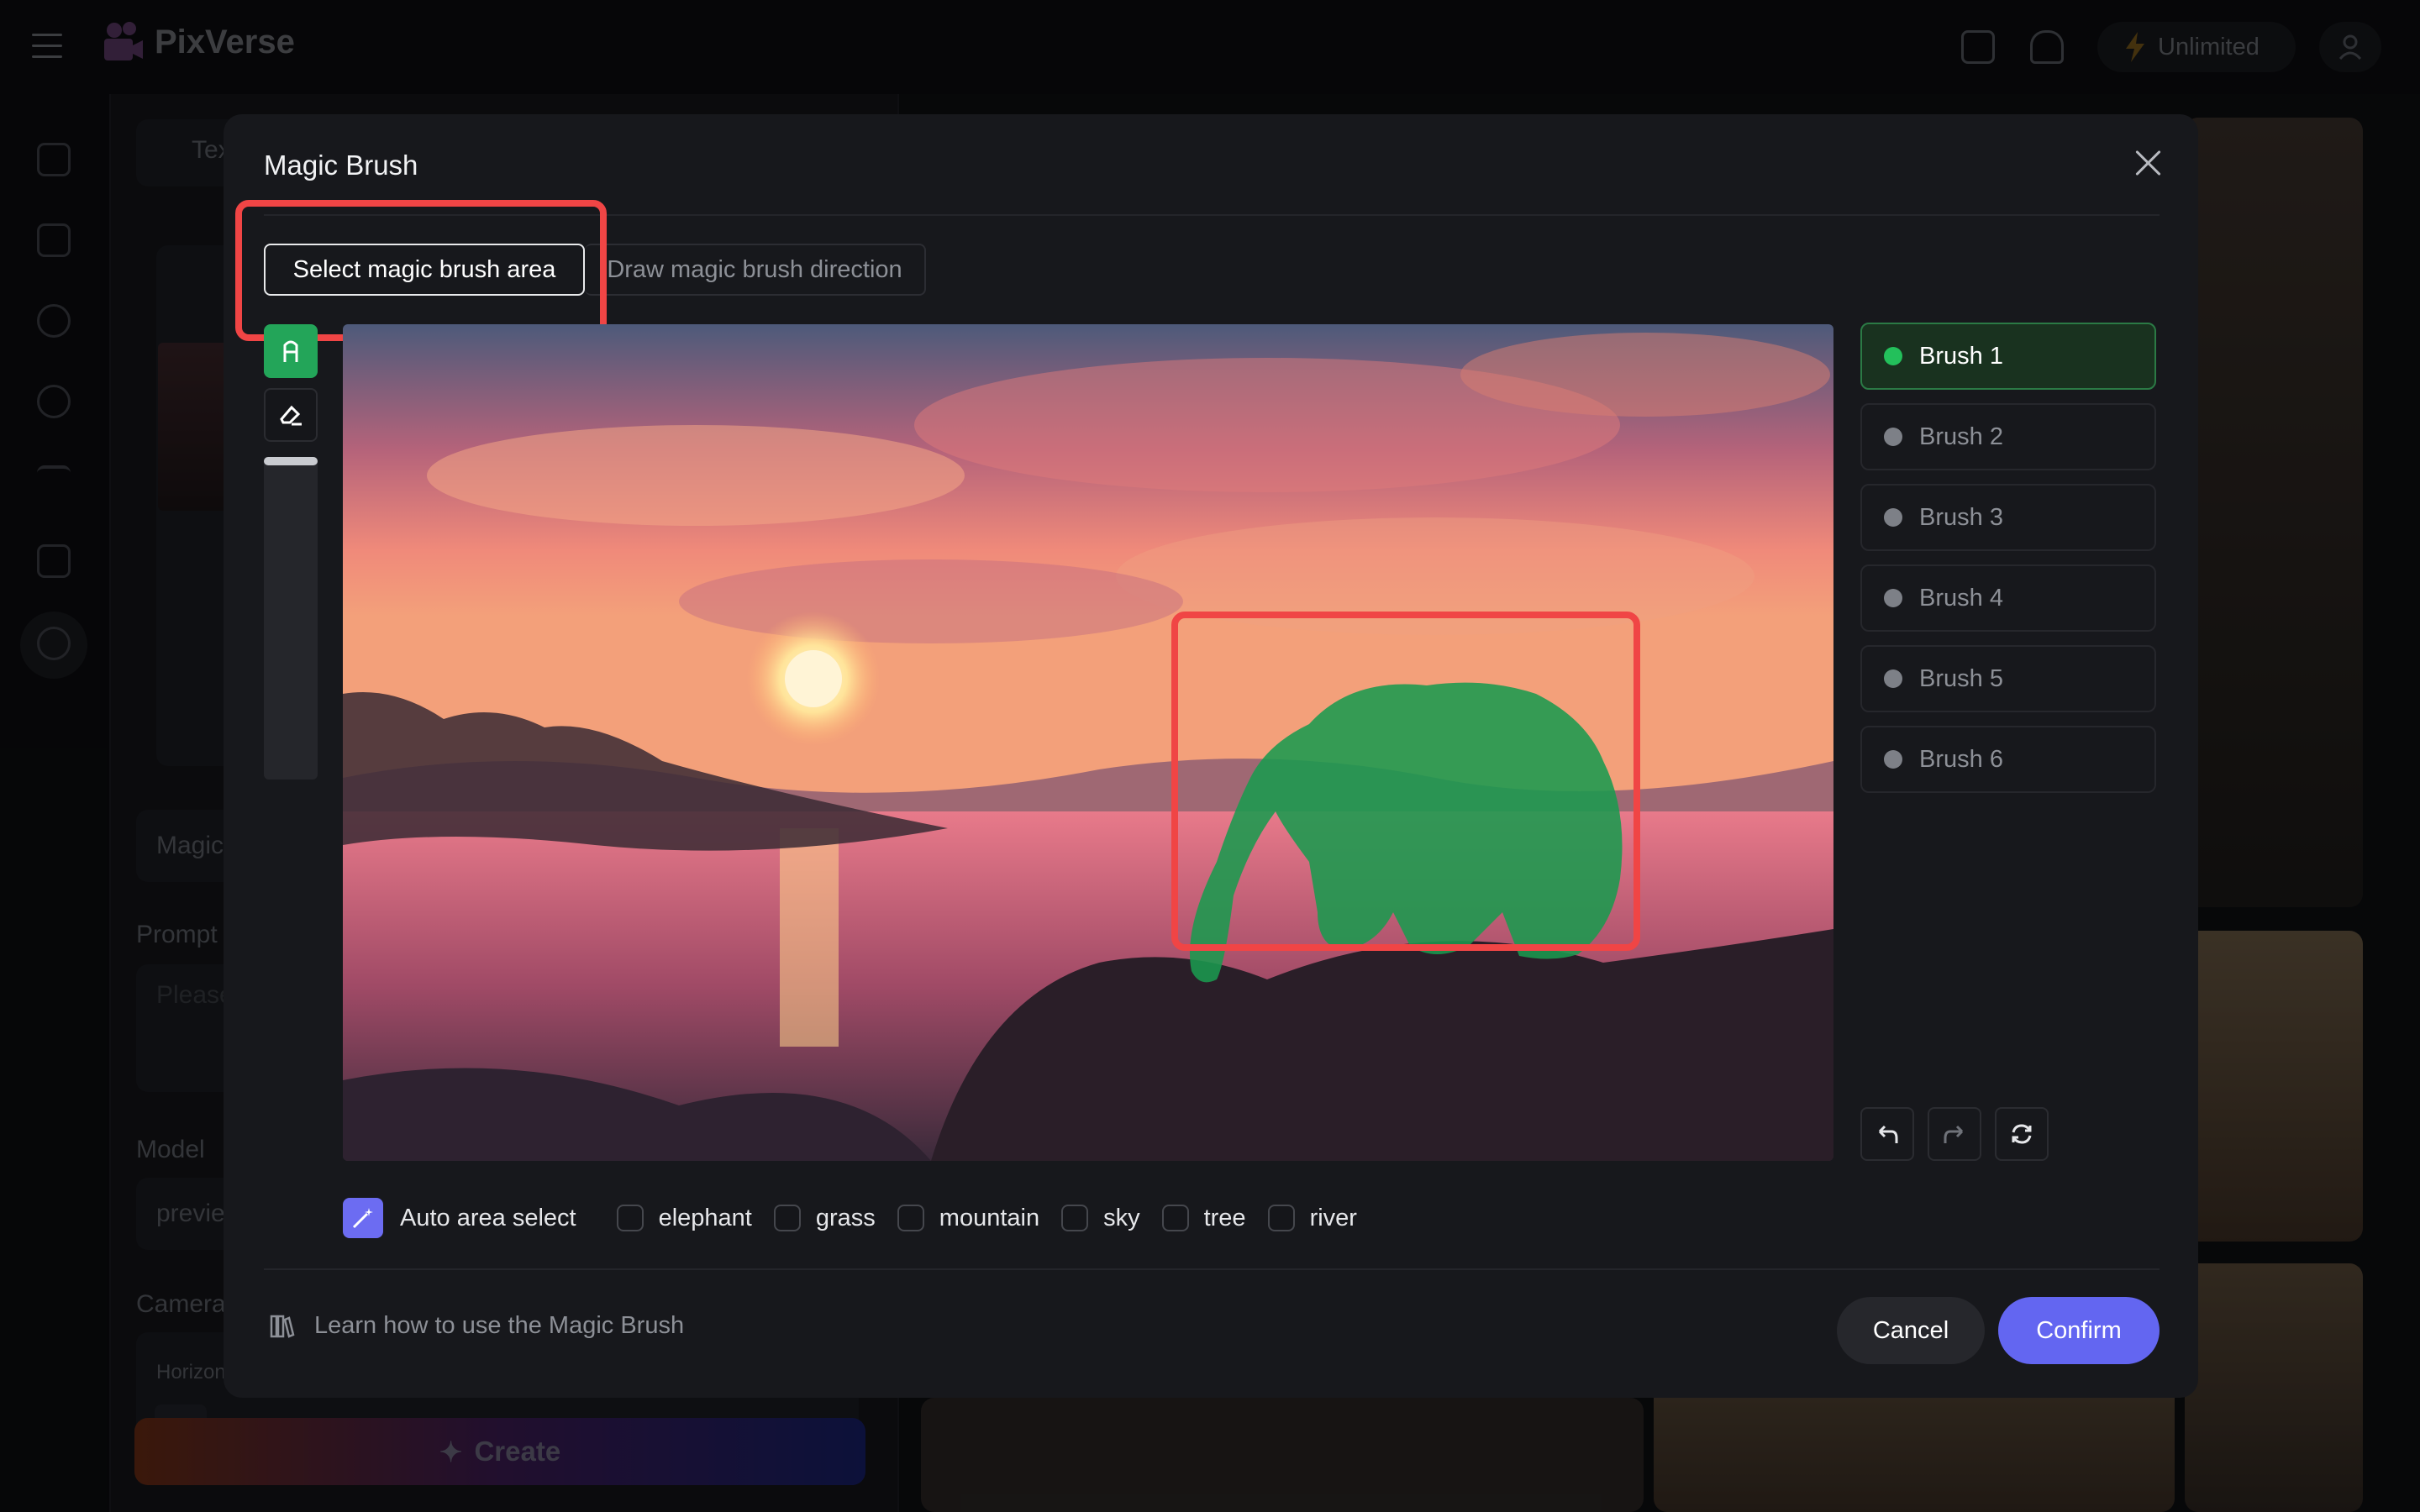 Image resolution: width=2420 pixels, height=1512 pixels. What do you see at coordinates (1333, 1217) in the screenshot?
I see `area-option-label: river` at bounding box center [1333, 1217].